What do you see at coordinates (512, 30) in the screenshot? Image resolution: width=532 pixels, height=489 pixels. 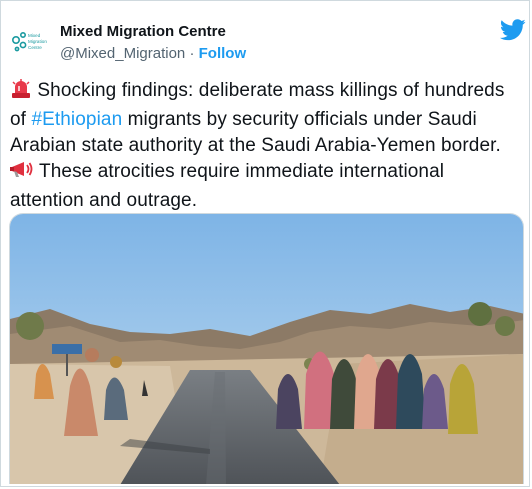 I see `twitter-bird-icon` at bounding box center [512, 30].